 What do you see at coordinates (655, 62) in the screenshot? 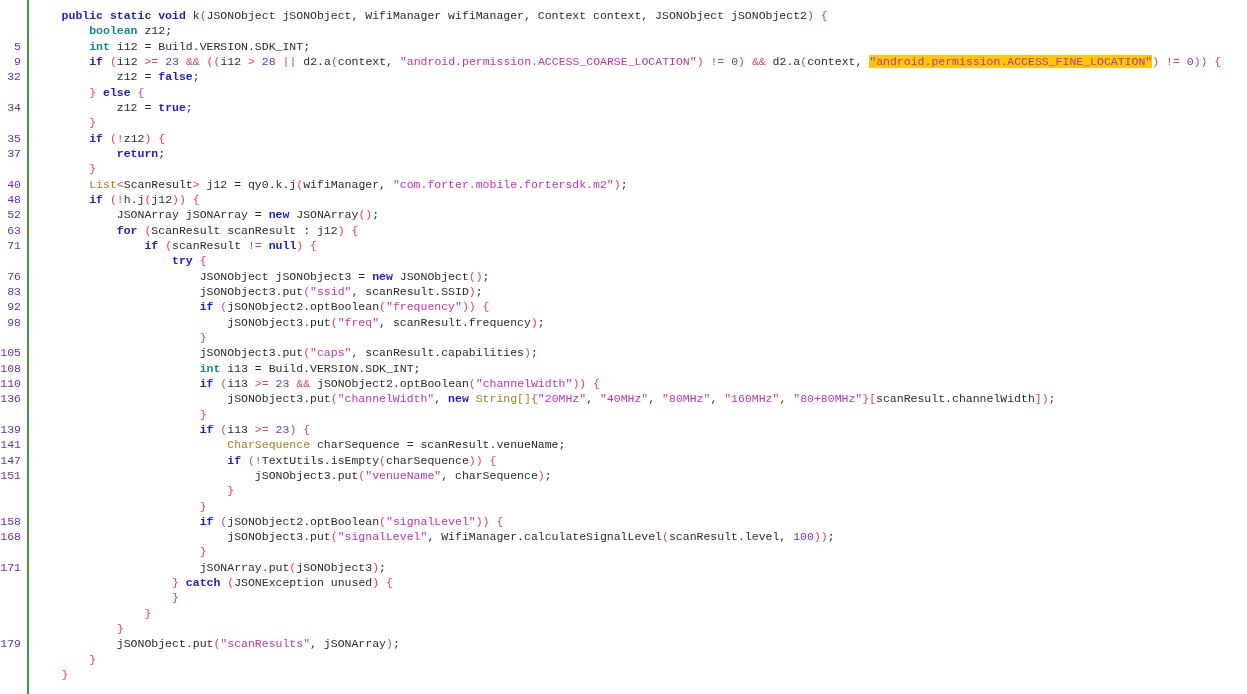
I see `code-line: if (i12 >= 23 && ((i12 > 28 || d2.a(context, "android.permission.ACCESS_COARSE_LOCATION") != 0) && d2.a(context, "android.permission.ACCESS_FINE_LOCATION") != 0)) {` at bounding box center [655, 62].